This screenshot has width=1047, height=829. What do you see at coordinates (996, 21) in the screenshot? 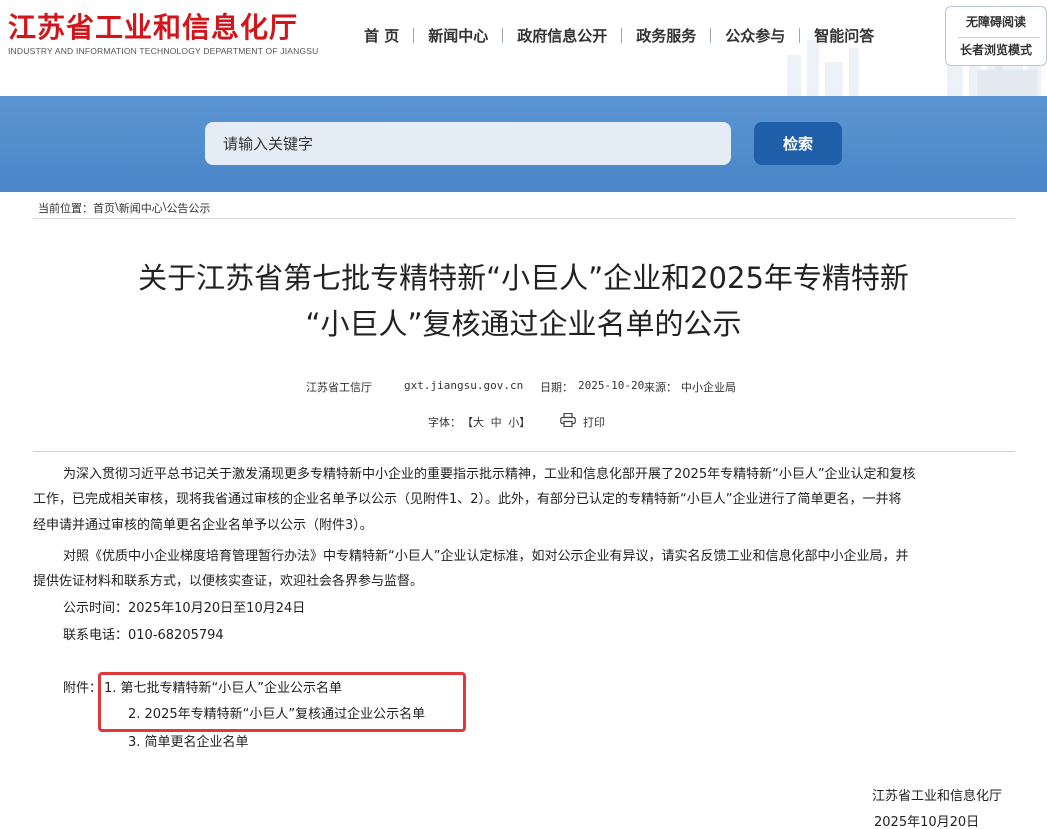
I see `barrier-free-link: 无障碍阅读` at bounding box center [996, 21].